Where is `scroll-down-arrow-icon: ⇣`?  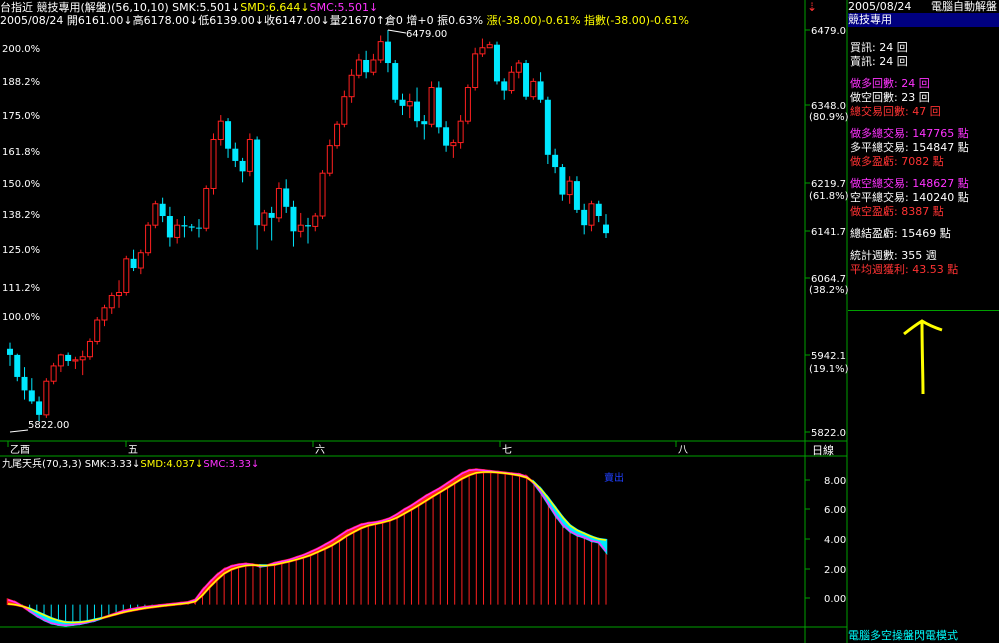 scroll-down-arrow-icon: ⇣ is located at coordinates (812, 7).